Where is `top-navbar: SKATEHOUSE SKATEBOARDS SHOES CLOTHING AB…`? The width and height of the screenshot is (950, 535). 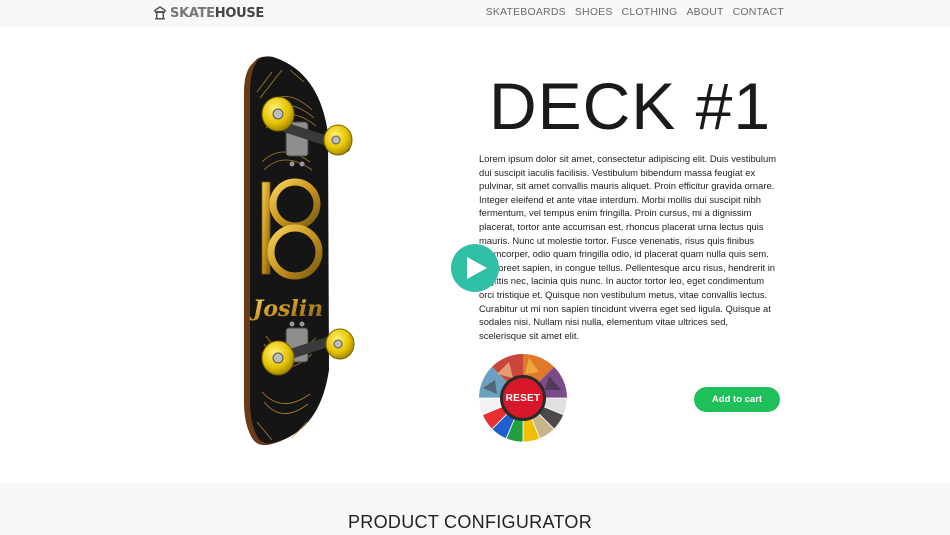 top-navbar: SKATEHOUSE SKATEBOARDS SHOES CLOTHING AB… is located at coordinates (475, 13).